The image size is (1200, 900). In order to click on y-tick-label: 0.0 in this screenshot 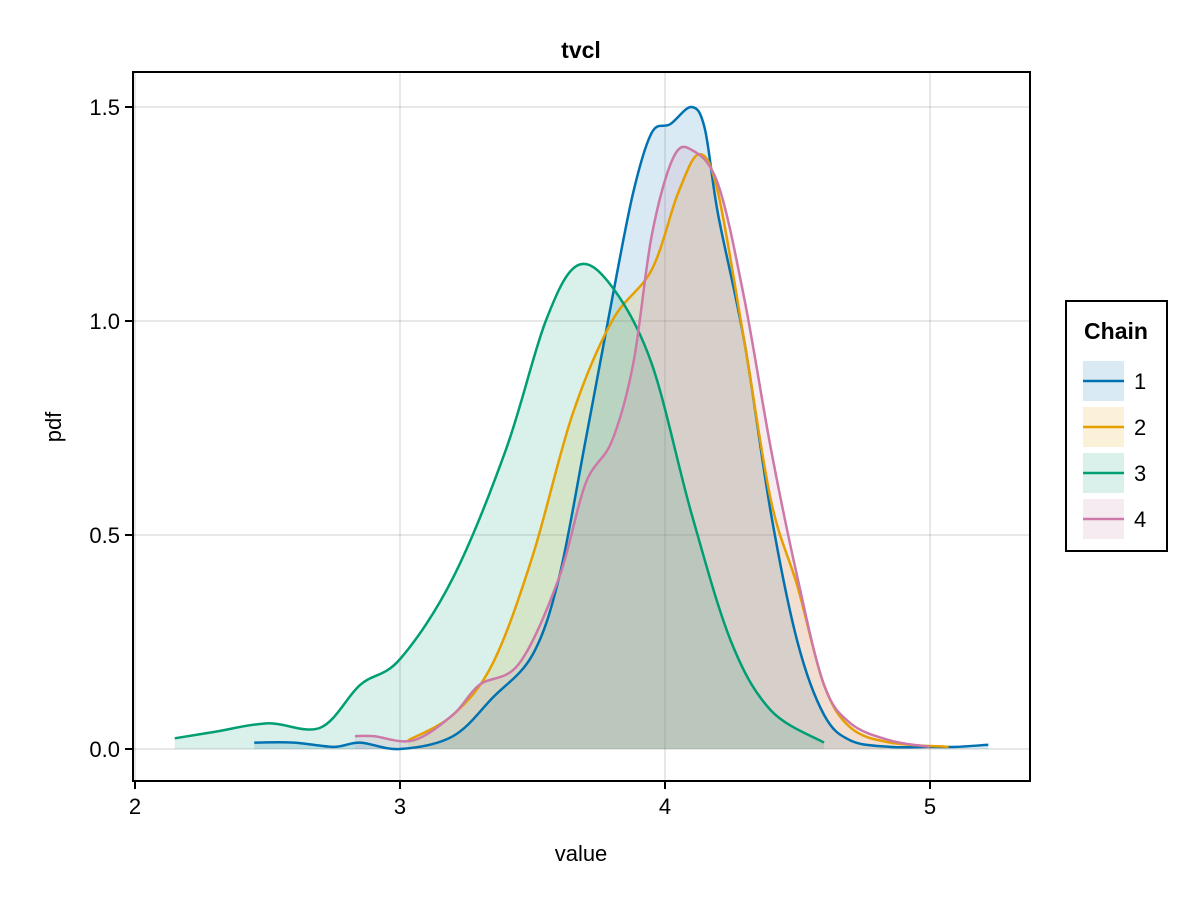, I will do `click(104, 749)`.